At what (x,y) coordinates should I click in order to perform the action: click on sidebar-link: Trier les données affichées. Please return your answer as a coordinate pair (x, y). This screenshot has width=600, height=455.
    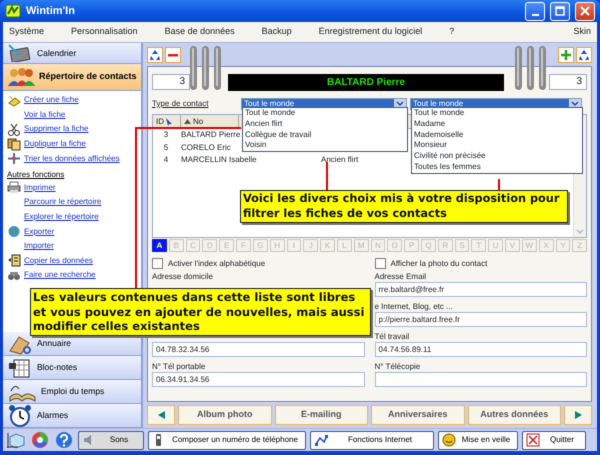
    Looking at the image, I should click on (72, 158).